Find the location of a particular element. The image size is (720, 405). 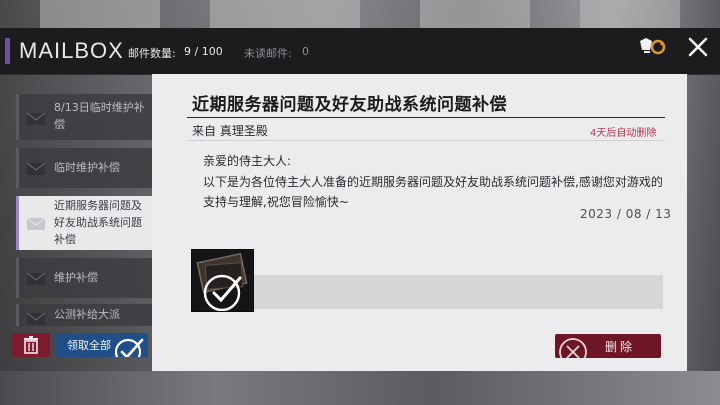

claim-all-button: 领取全部 is located at coordinates (102, 345).